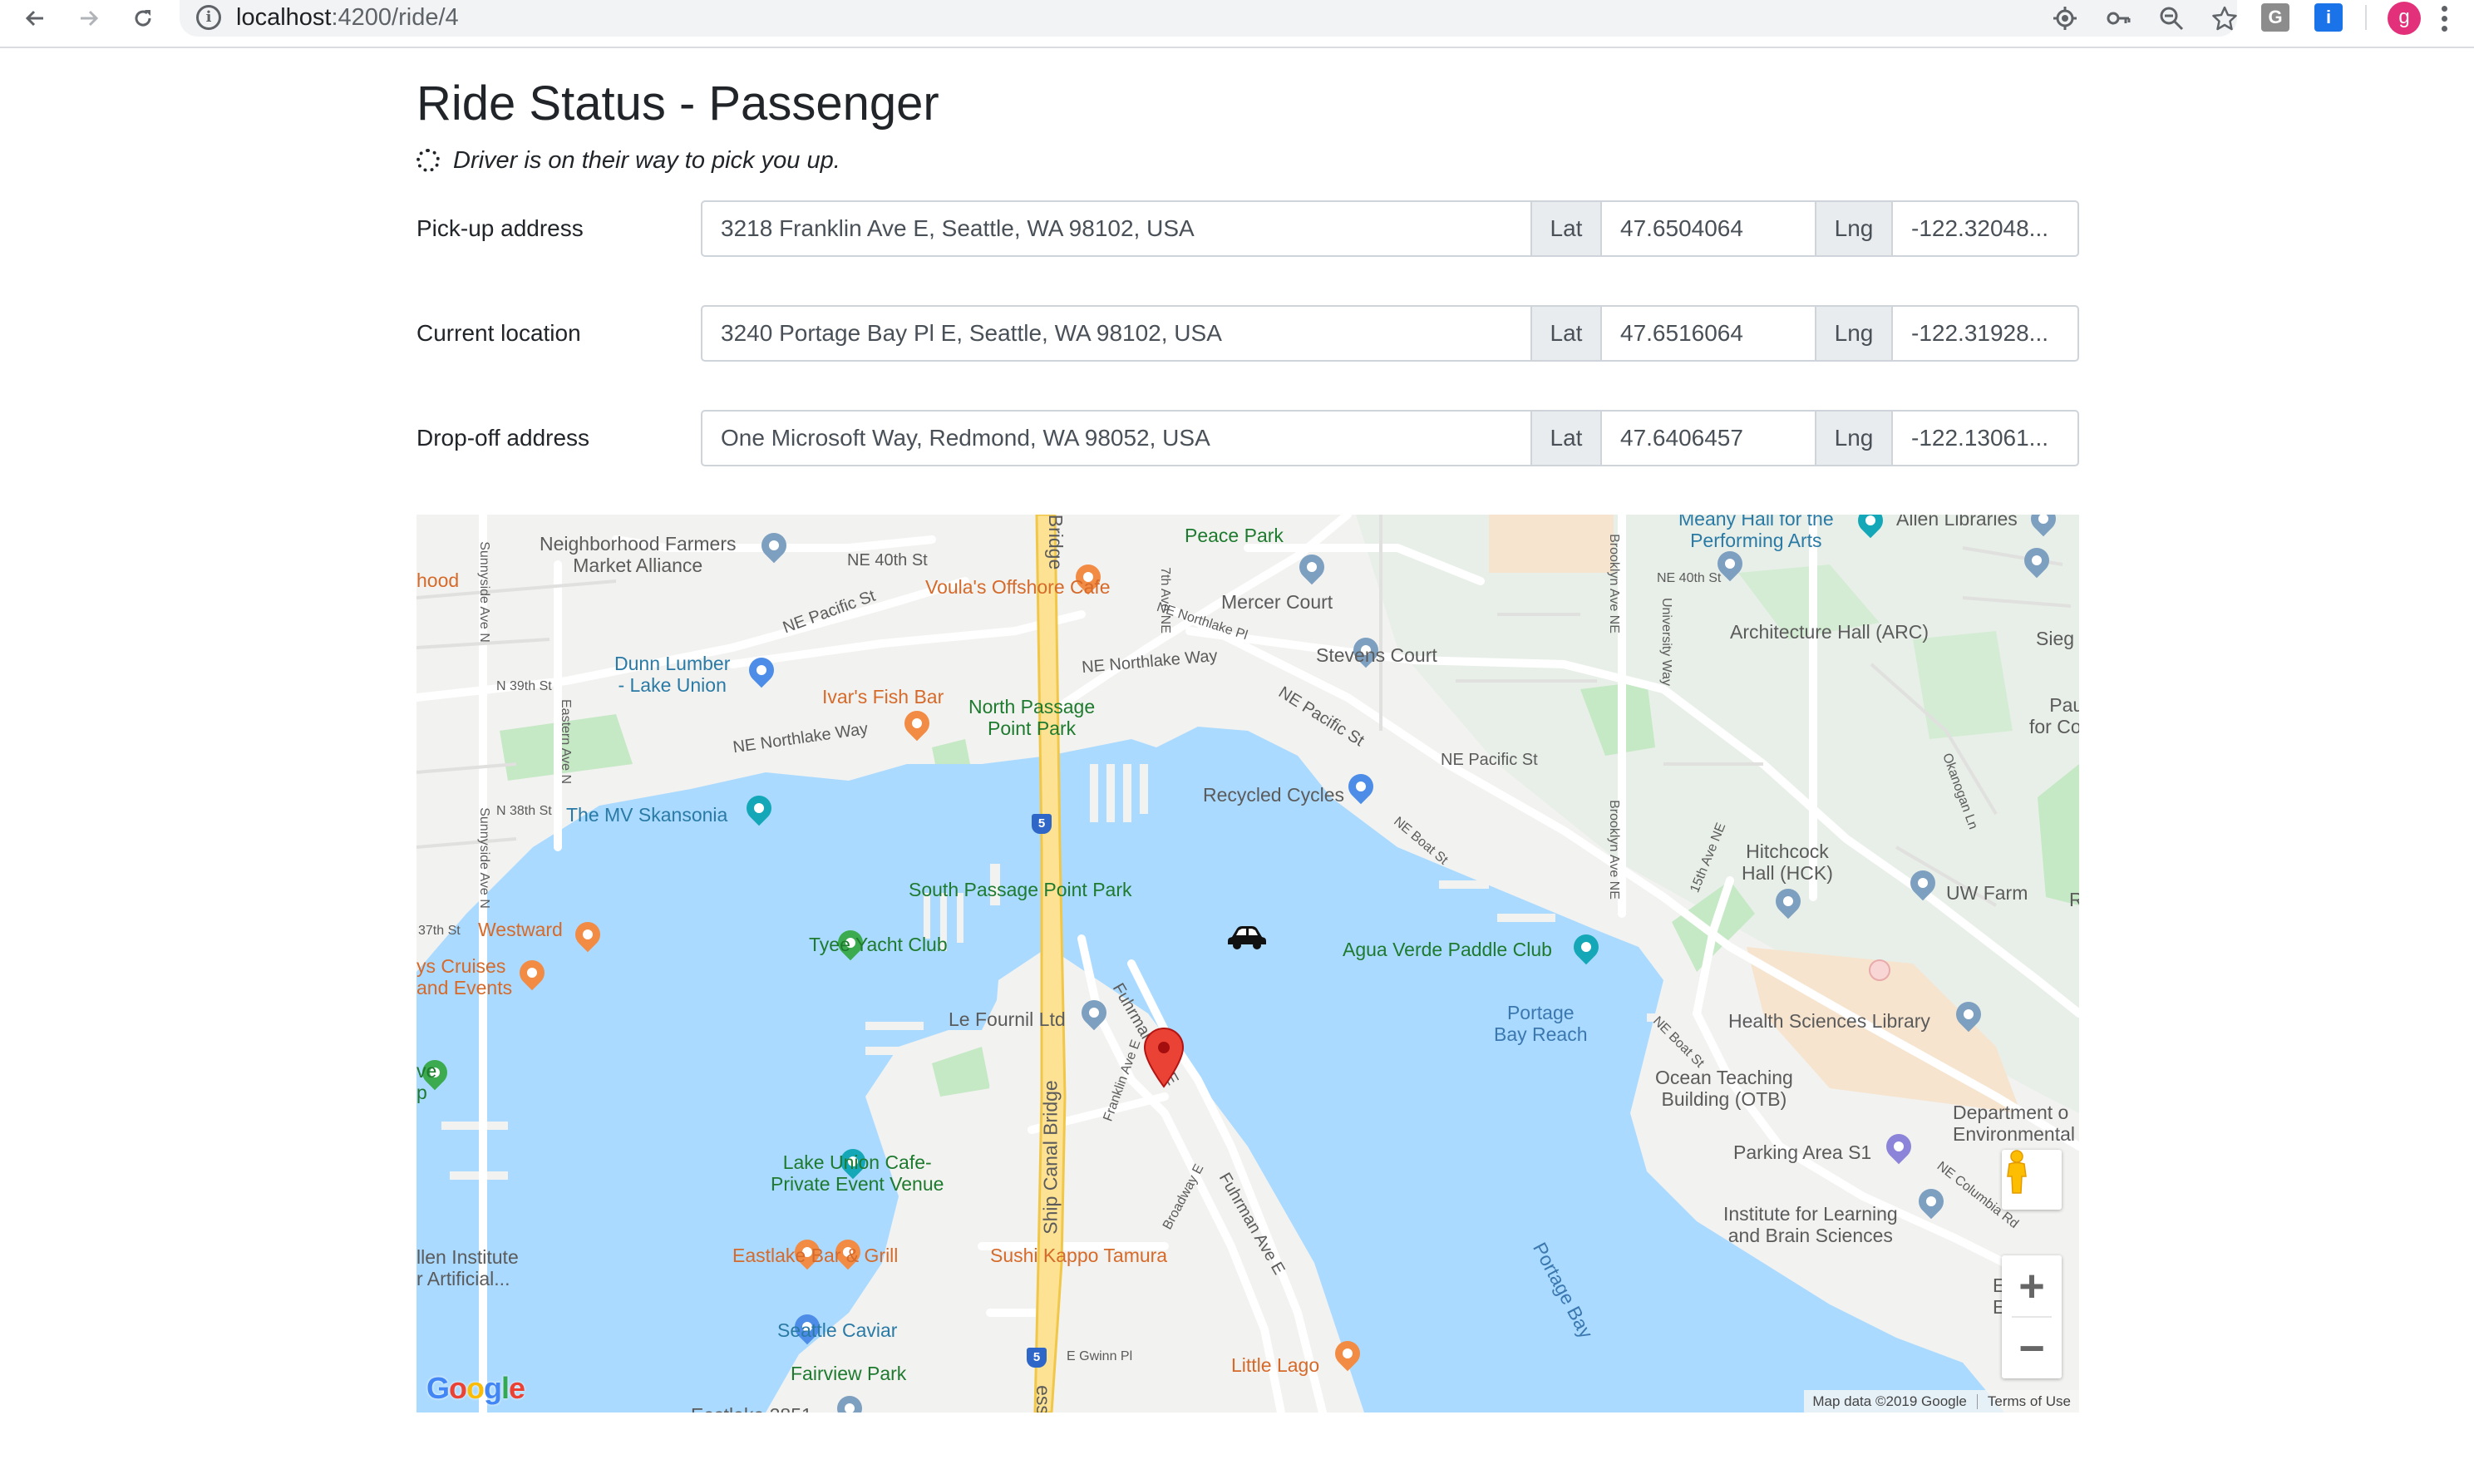 This screenshot has height=1484, width=2474. I want to click on map-label: Le Fournil Ltd, so click(1007, 1019).